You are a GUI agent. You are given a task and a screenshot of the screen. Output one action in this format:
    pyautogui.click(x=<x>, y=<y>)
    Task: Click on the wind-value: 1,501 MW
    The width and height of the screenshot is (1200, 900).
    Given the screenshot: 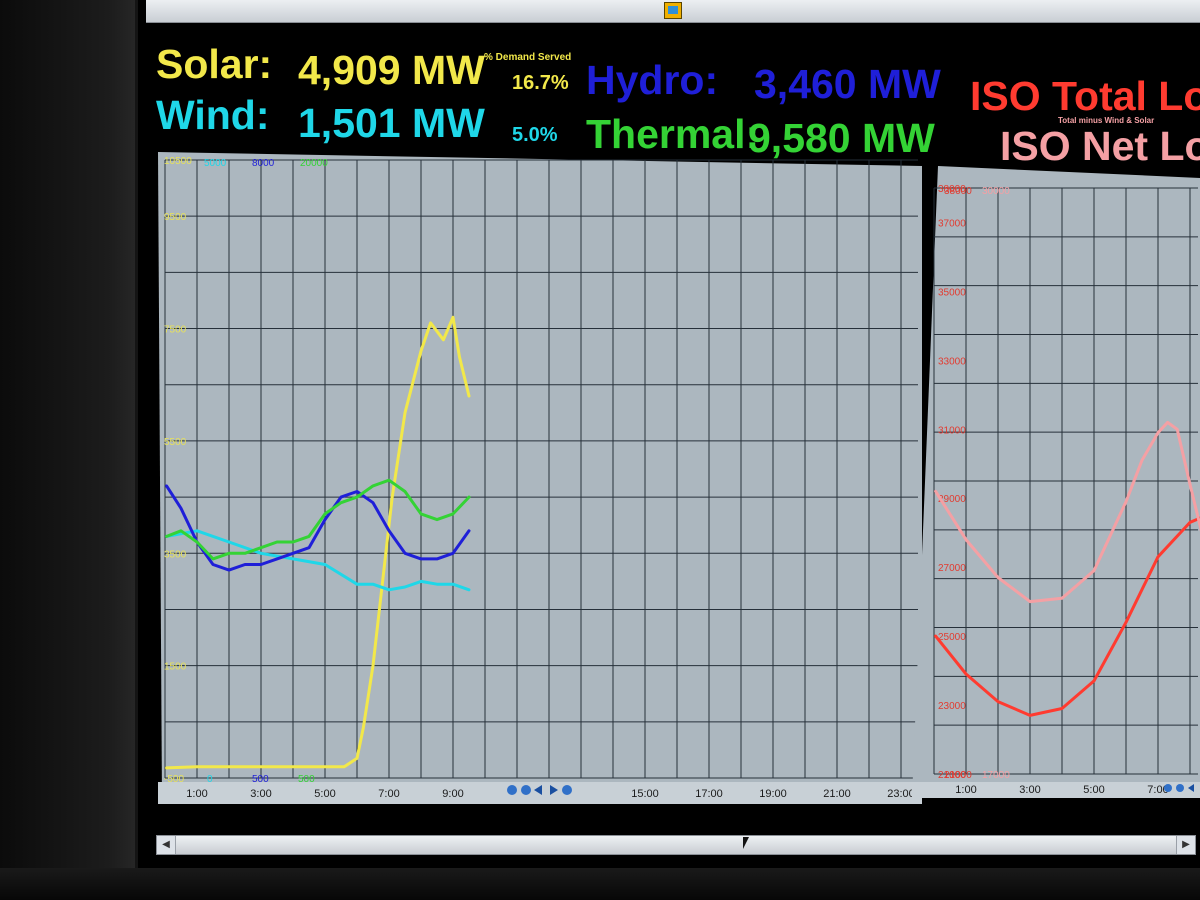 What is the action you would take?
    pyautogui.click(x=391, y=123)
    